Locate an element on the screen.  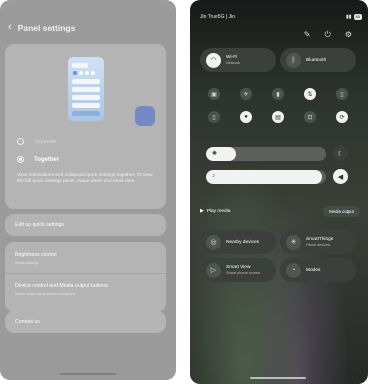
play-media-button: ▶ Play media is located at coordinates (215, 211).